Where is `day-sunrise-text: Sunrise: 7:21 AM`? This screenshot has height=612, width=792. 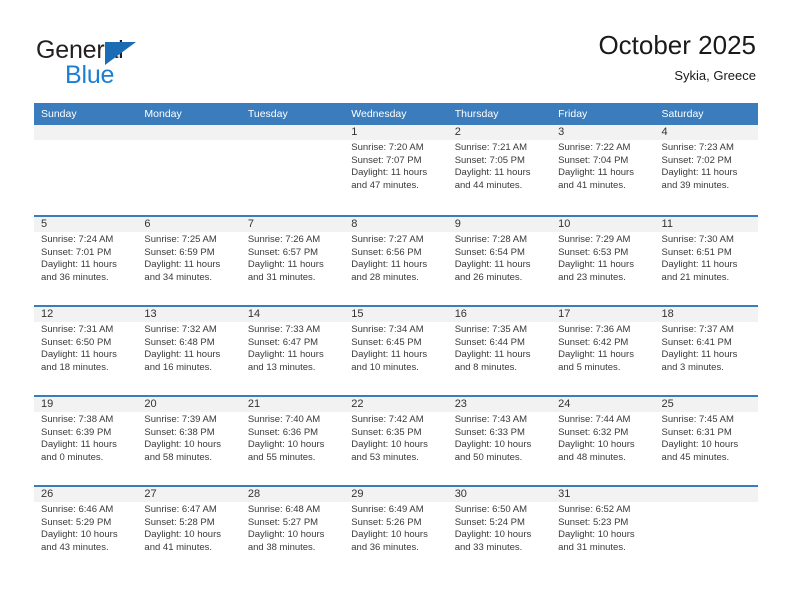
day-sunrise-text: Sunrise: 7:21 AM is located at coordinates (491, 147).